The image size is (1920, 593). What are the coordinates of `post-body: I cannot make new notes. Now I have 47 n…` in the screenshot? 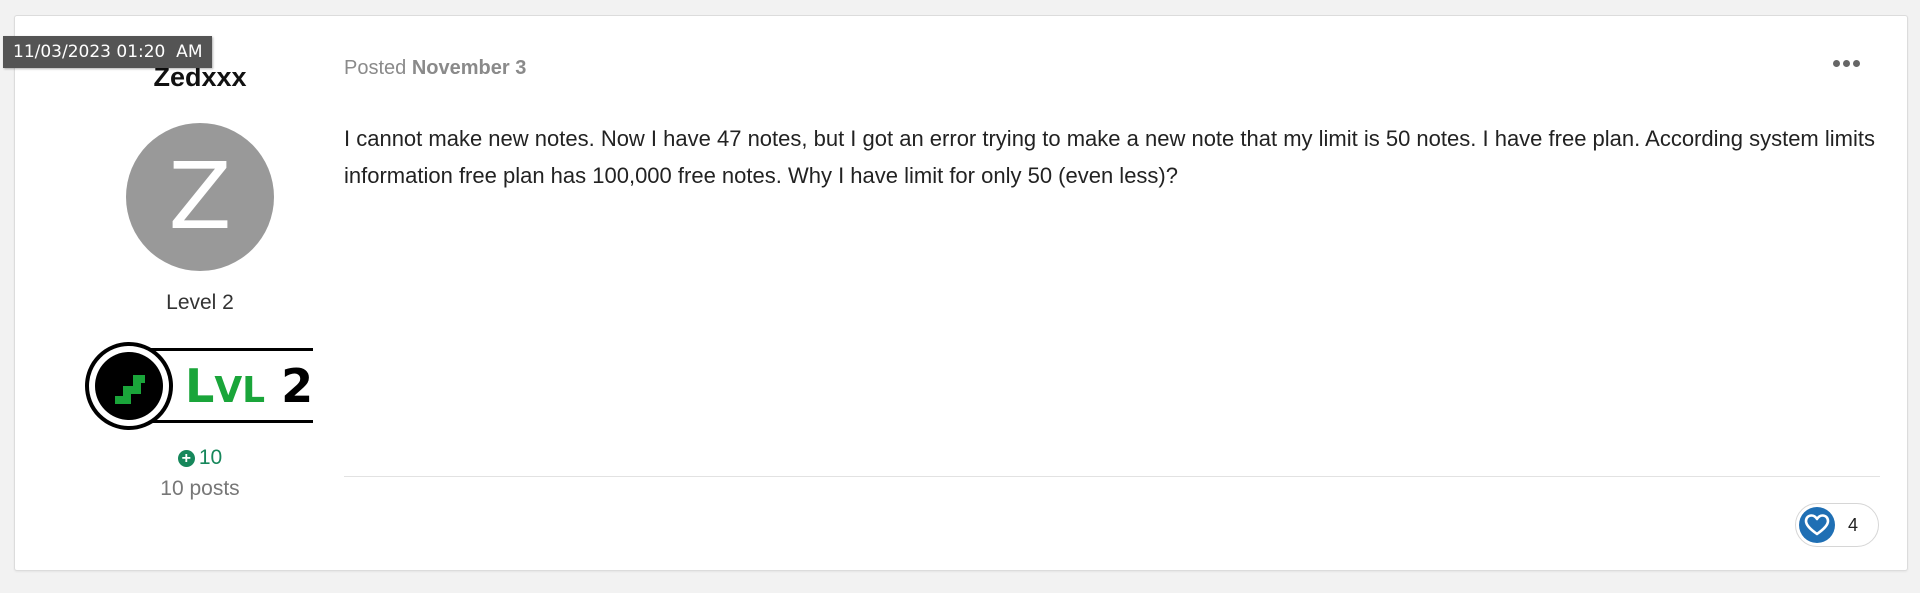 It's located at (1109, 157).